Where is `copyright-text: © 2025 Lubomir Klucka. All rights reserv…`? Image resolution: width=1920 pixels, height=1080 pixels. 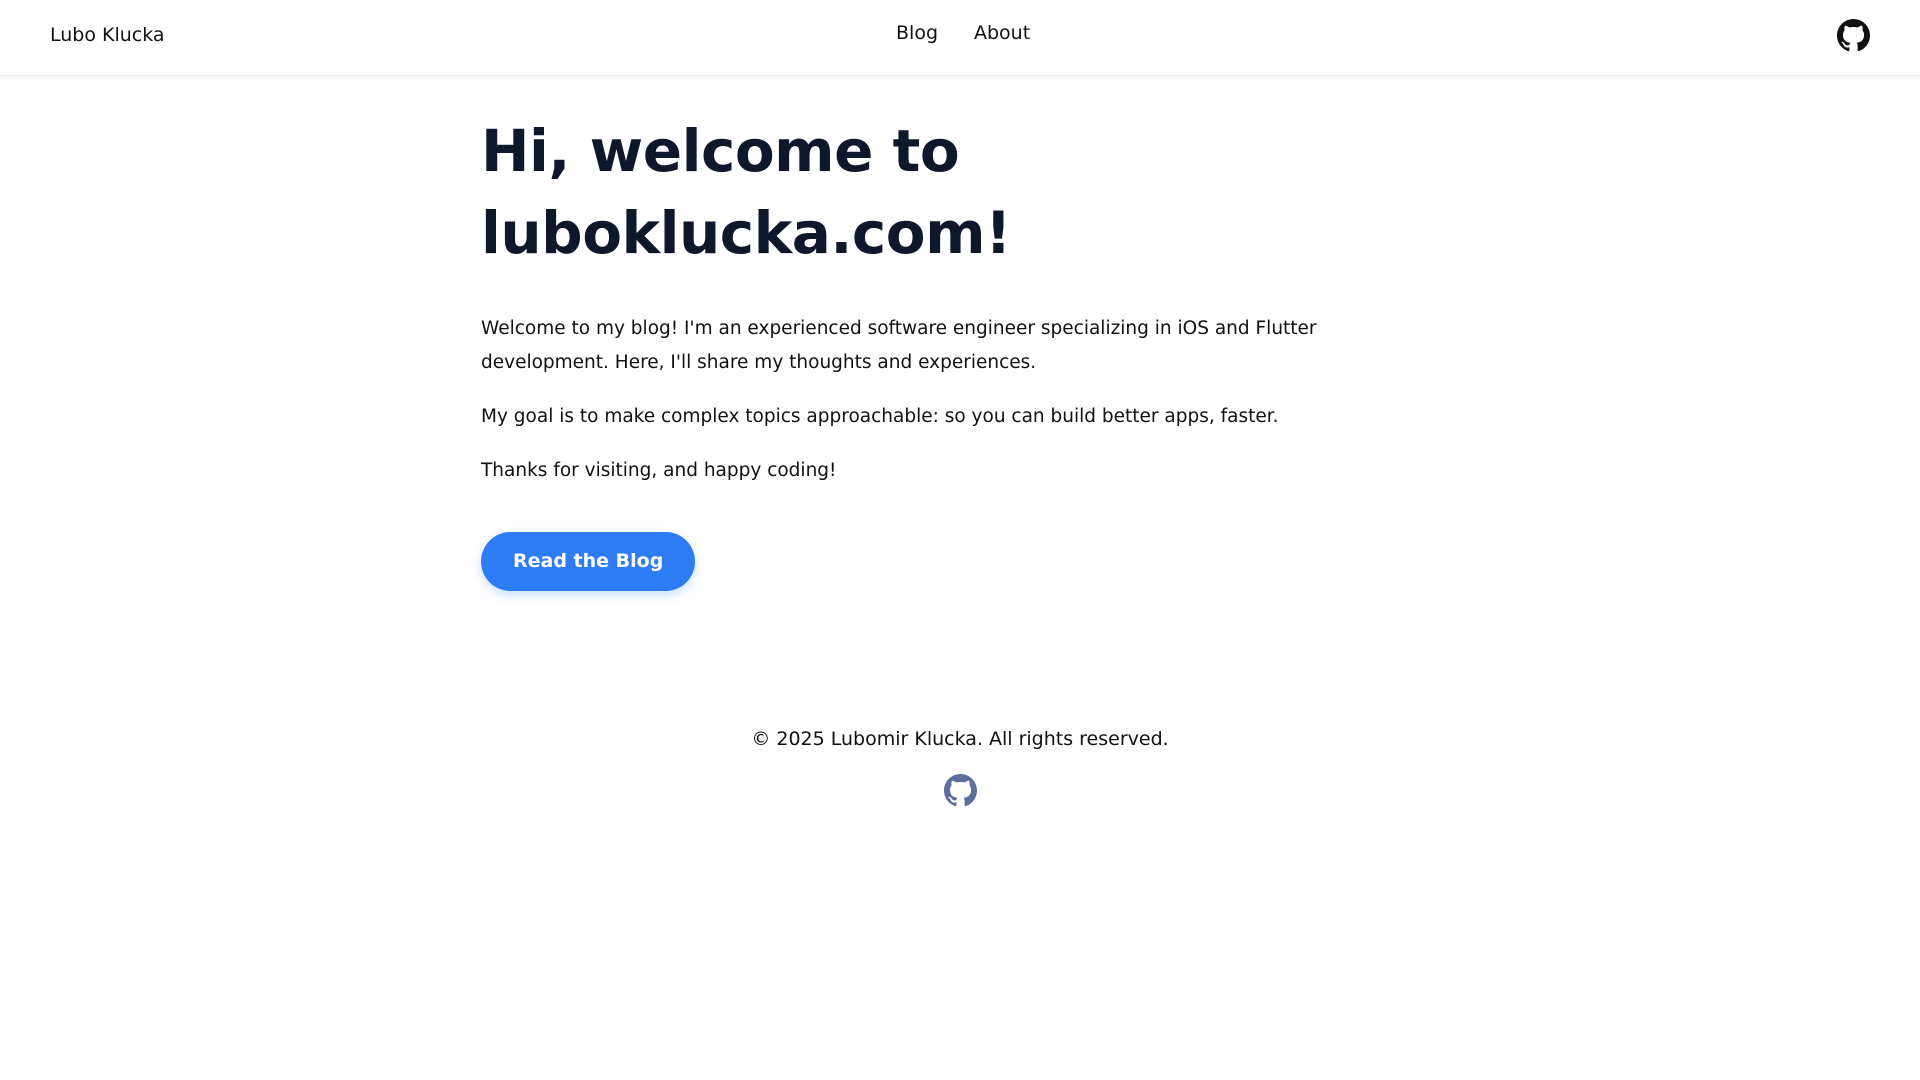 copyright-text: © 2025 Lubomir Klucka. All rights reserv… is located at coordinates (960, 739).